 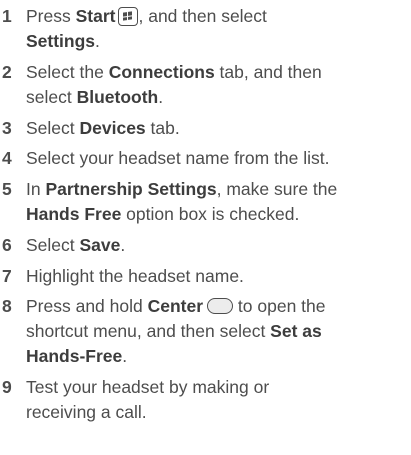 What do you see at coordinates (7, 189) in the screenshot?
I see `step-number: 5` at bounding box center [7, 189].